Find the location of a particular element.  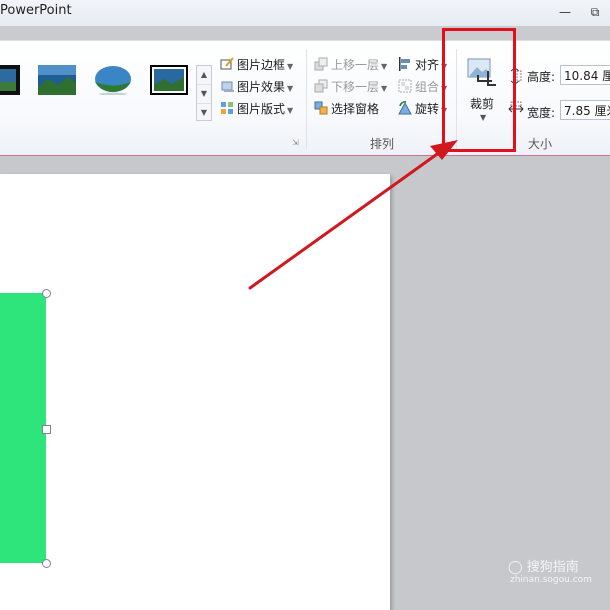

restore-icon: ⧉ is located at coordinates (595, 12).